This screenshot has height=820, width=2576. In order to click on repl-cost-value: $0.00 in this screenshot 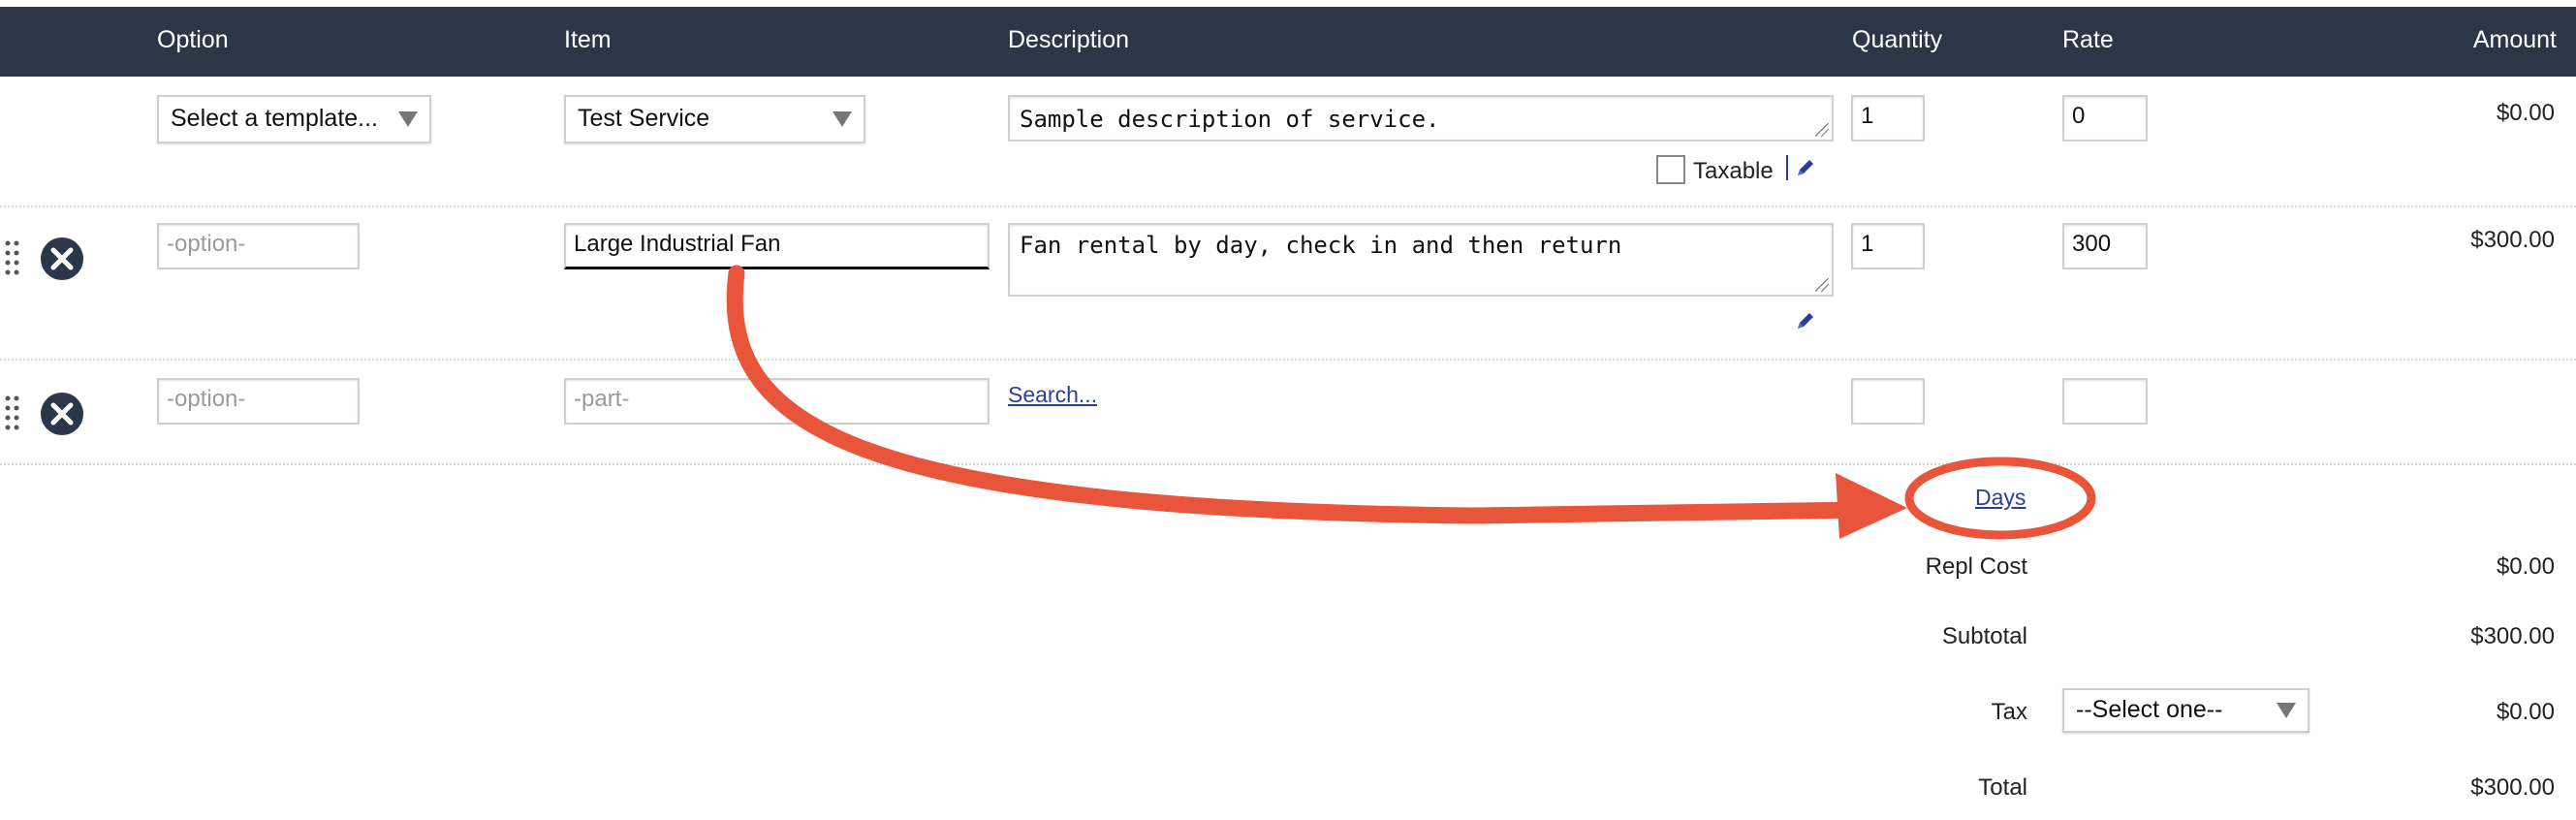, I will do `click(2525, 566)`.